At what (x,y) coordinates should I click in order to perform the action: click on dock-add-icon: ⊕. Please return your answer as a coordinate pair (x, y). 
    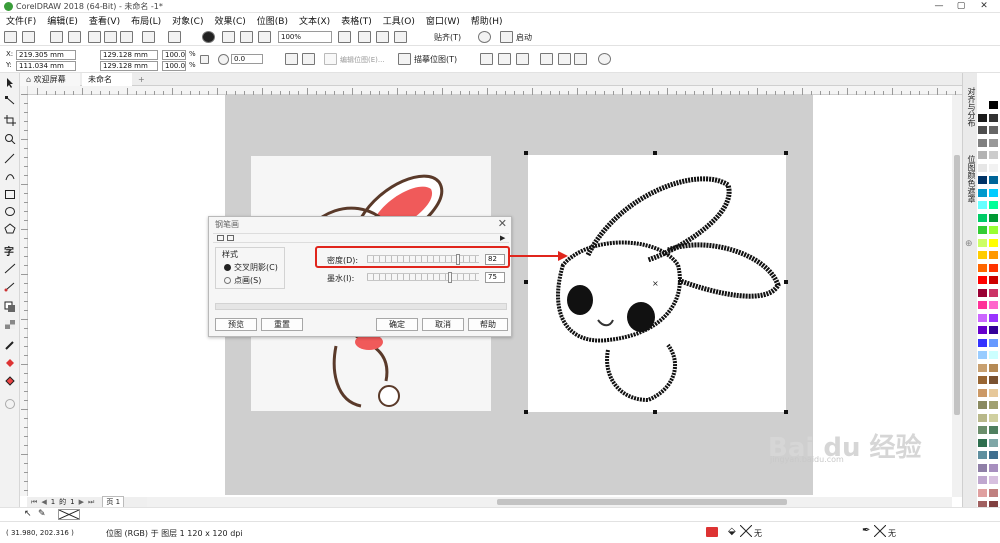
    Looking at the image, I should click on (969, 244).